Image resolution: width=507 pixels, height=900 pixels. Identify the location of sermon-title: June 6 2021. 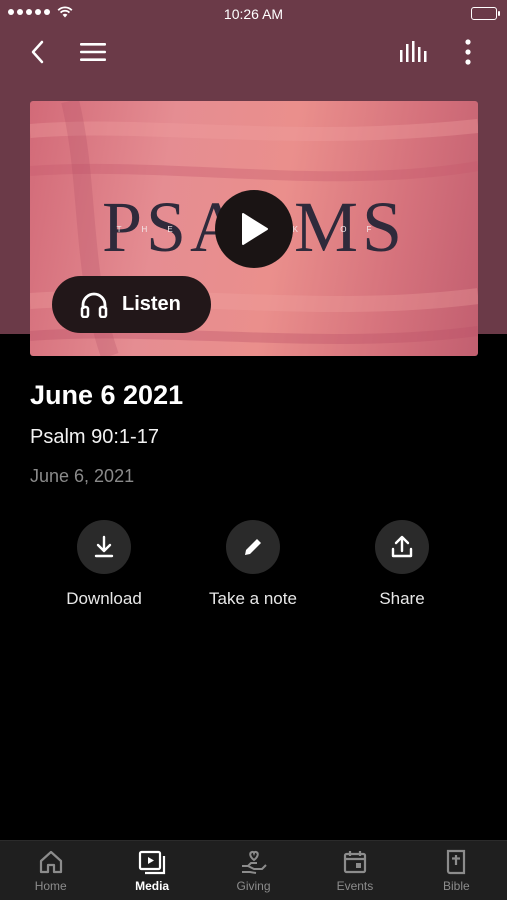
(107, 395).